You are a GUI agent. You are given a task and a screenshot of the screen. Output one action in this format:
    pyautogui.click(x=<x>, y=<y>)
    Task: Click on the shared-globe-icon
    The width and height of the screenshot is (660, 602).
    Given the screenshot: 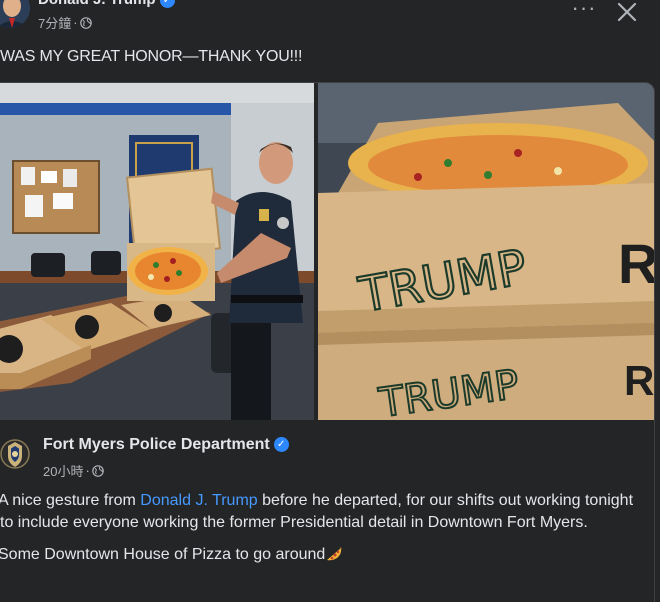 What is the action you would take?
    pyautogui.click(x=98, y=470)
    